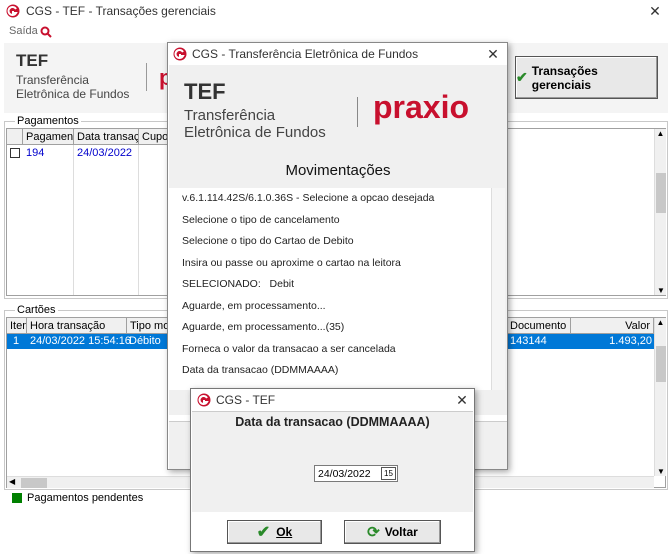  Describe the element at coordinates (246, 400) in the screenshot. I see `date-dialog-title: CGS - TEF` at that location.